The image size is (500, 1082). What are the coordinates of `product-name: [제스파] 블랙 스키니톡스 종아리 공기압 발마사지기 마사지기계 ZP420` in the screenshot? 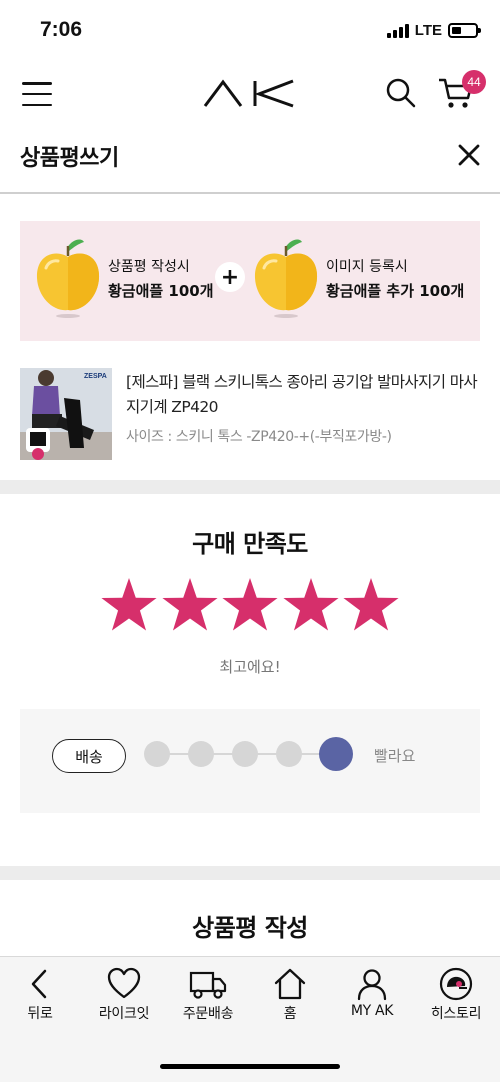 It's located at (302, 395).